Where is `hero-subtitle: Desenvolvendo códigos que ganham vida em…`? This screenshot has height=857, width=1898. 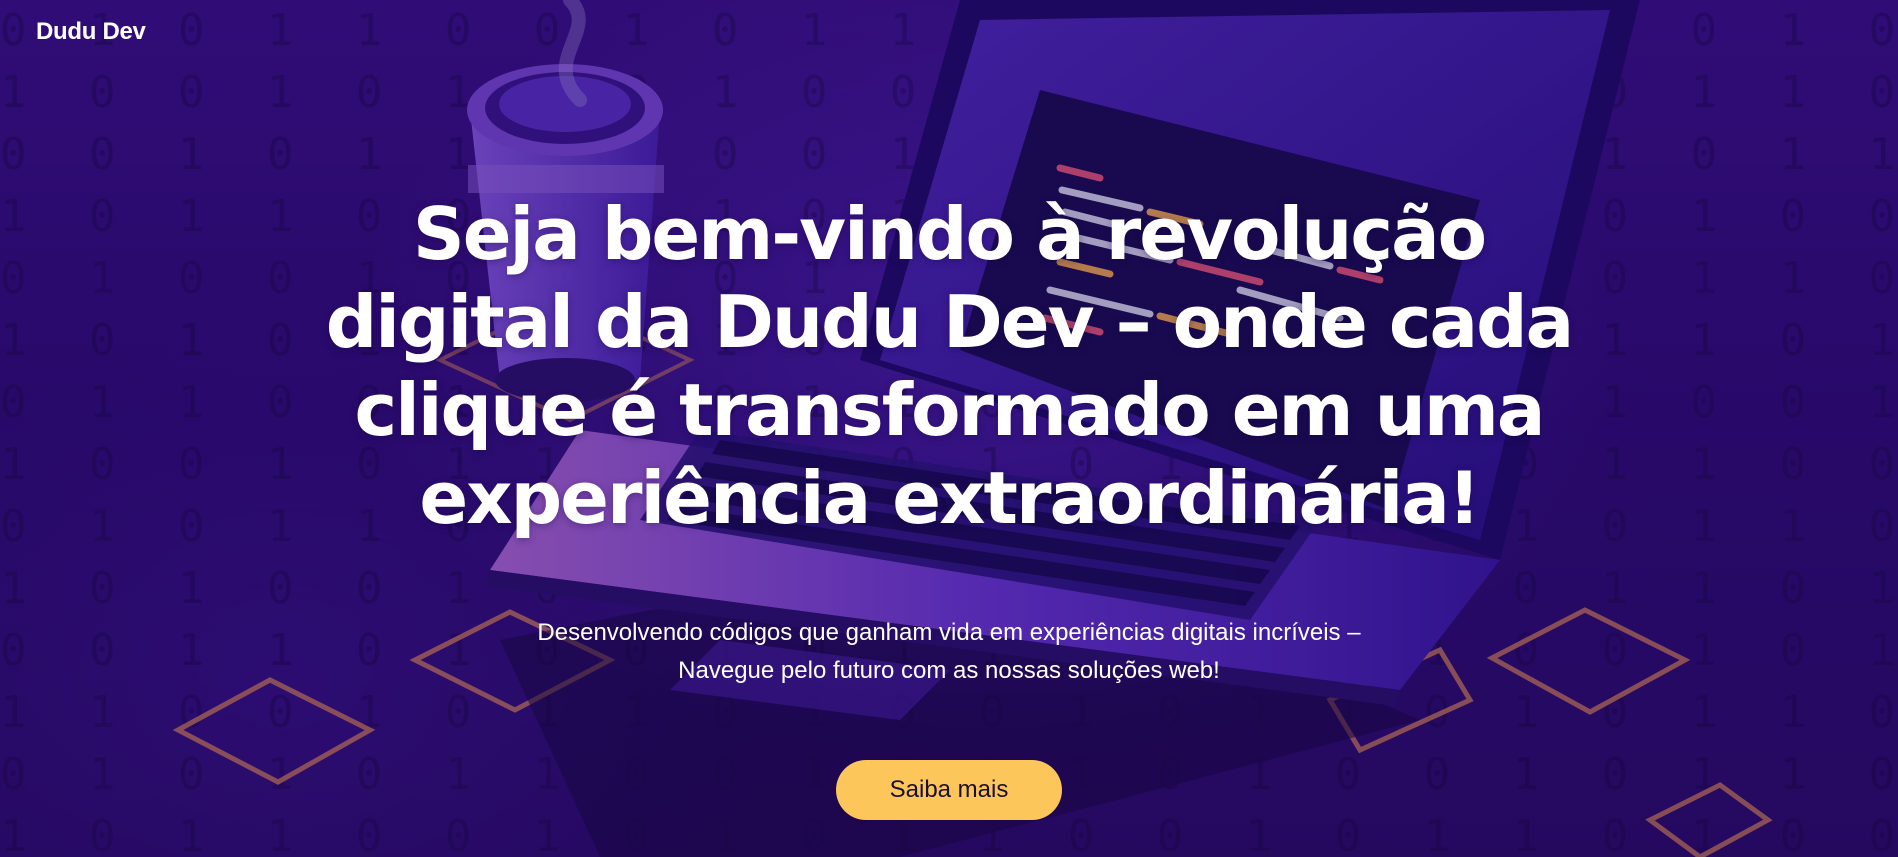 hero-subtitle: Desenvolvendo códigos que ganham vida em… is located at coordinates (949, 651).